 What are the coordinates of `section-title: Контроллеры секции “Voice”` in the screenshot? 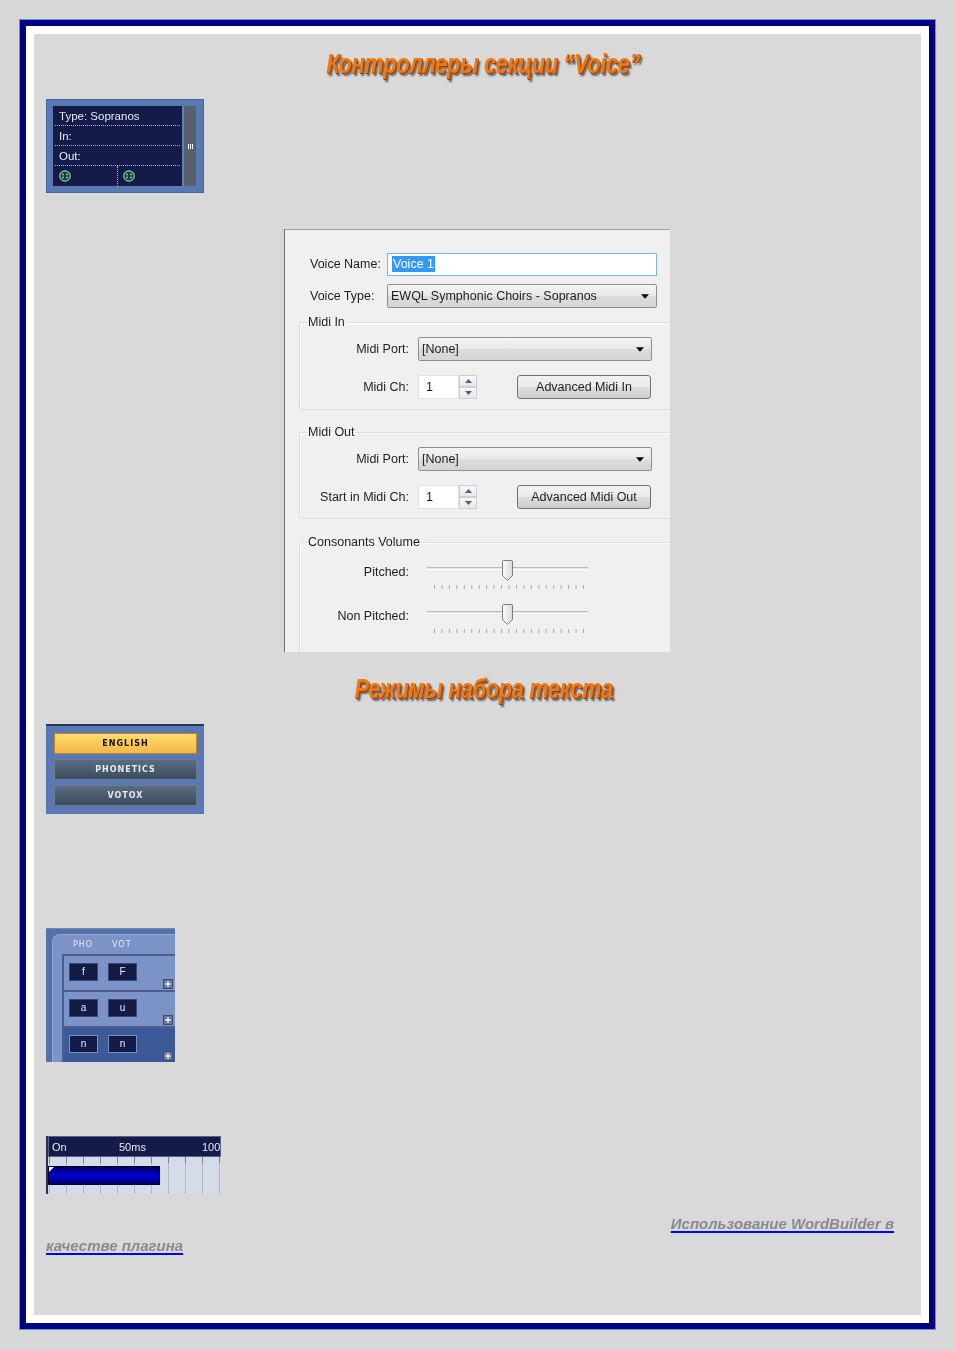 It's located at (483, 64).